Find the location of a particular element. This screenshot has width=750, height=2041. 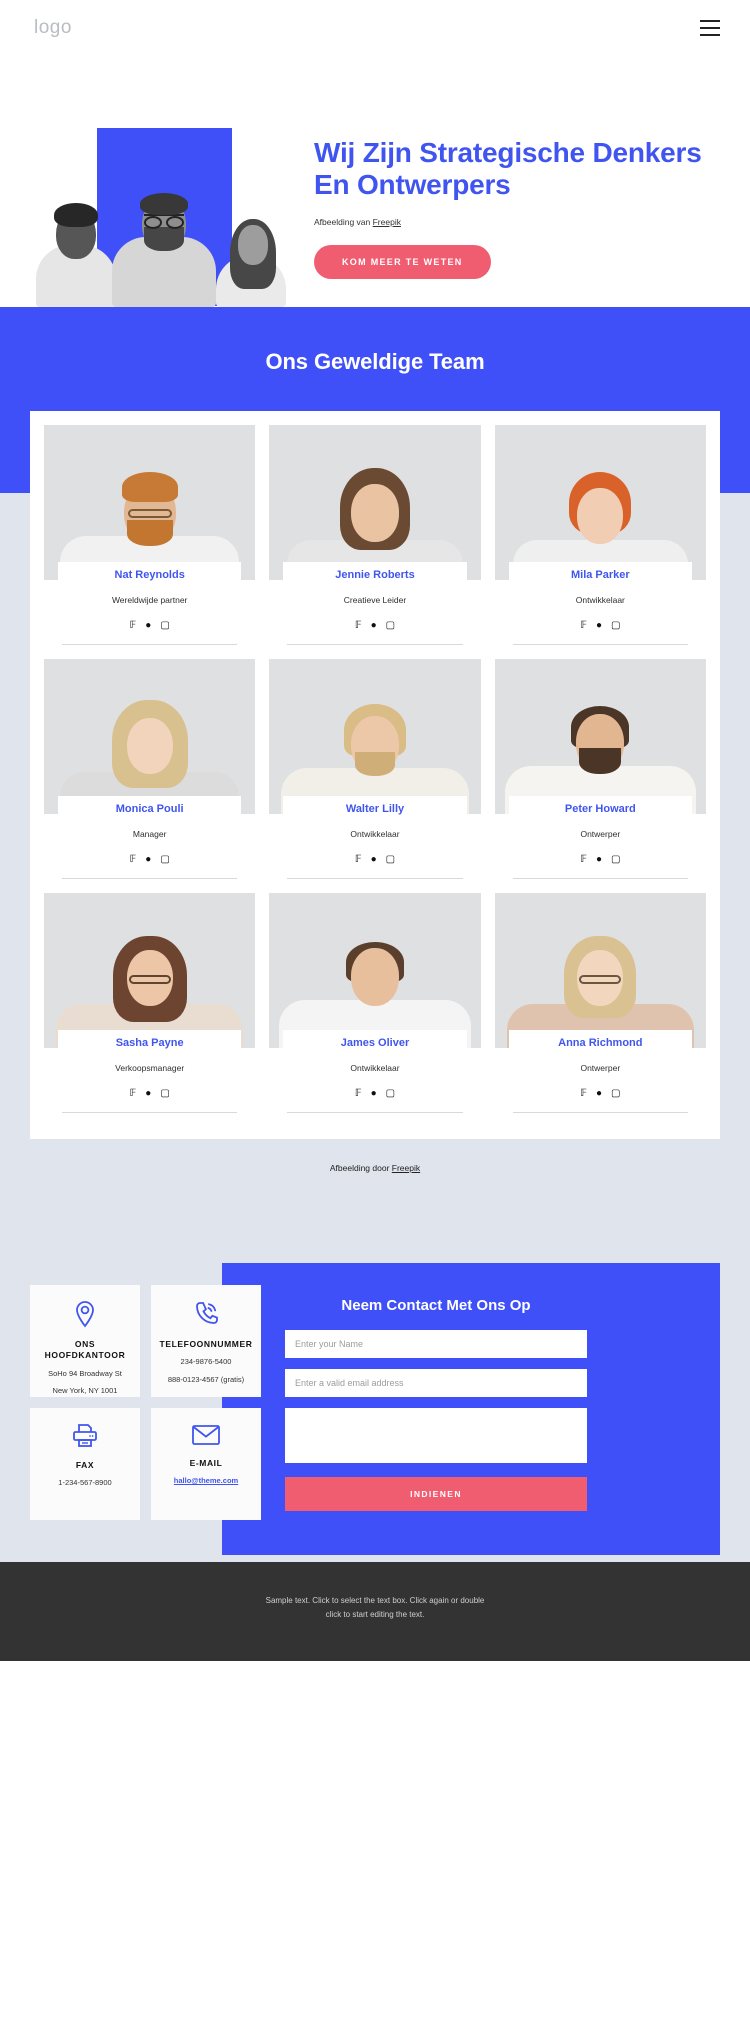

team-credit-prefix: Afbeelding door is located at coordinates (360, 1168).